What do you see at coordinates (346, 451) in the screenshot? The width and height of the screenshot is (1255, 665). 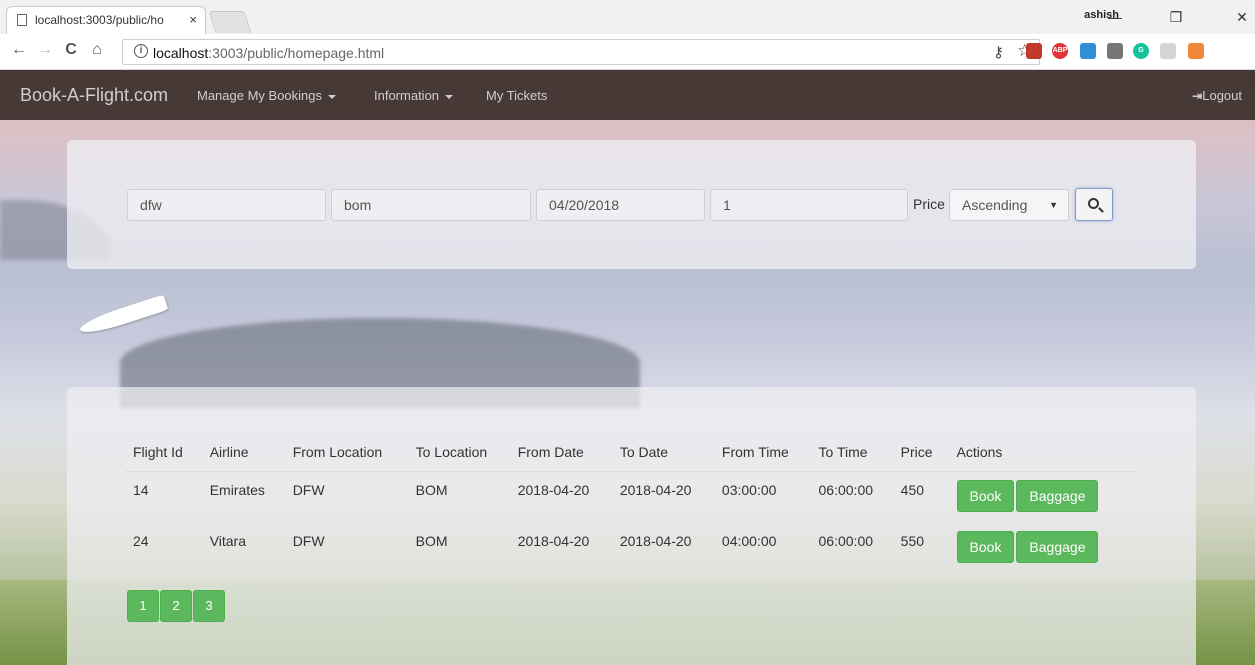 I see `column-header: From Location` at bounding box center [346, 451].